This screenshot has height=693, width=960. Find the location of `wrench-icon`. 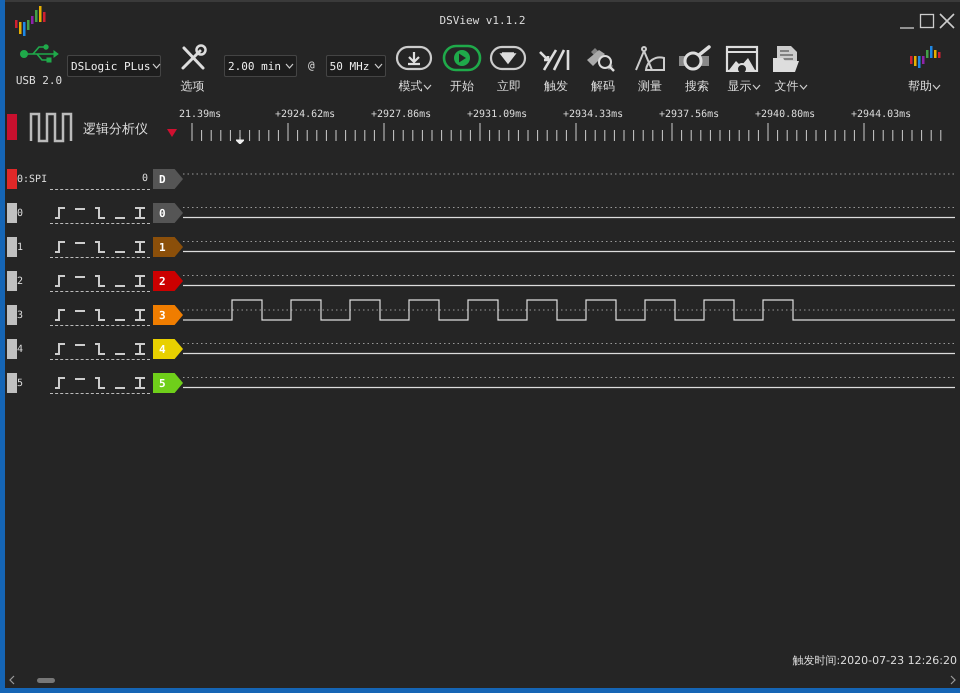

wrench-icon is located at coordinates (192, 58).